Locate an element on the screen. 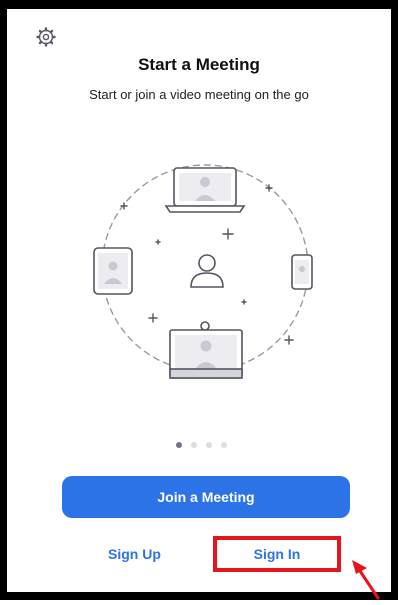 The width and height of the screenshot is (398, 605). sign-in-highlight-box: Sign In is located at coordinates (277, 554).